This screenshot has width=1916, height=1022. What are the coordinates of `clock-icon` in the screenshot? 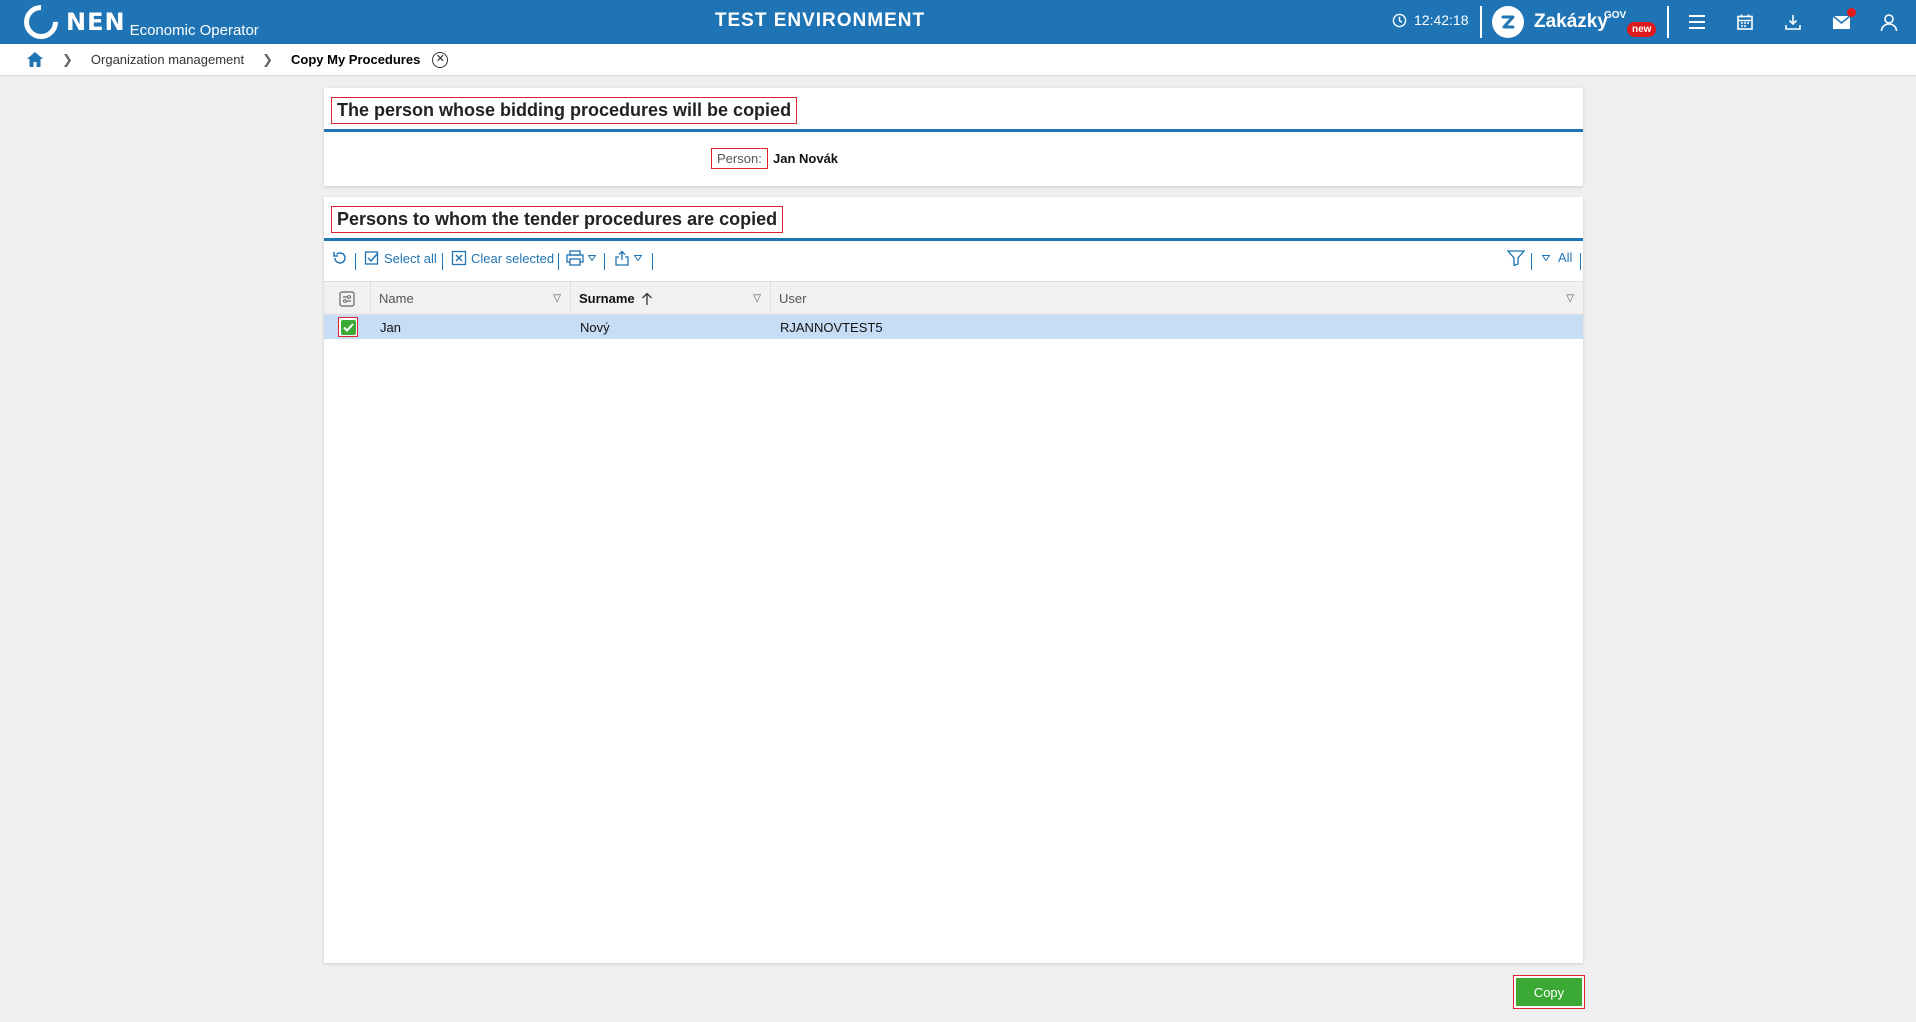 It's located at (1399, 20).